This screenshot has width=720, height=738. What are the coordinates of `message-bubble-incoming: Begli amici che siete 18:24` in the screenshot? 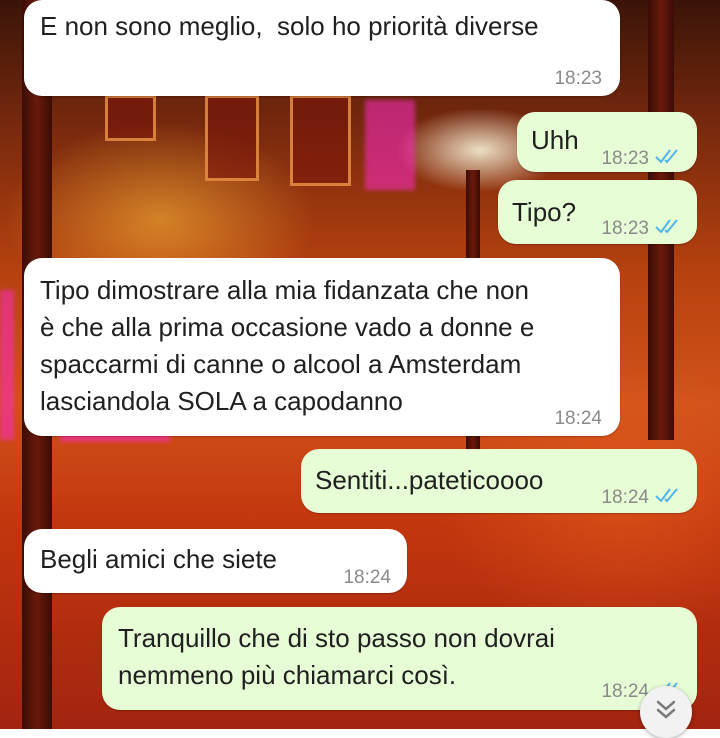 It's located at (215, 561).